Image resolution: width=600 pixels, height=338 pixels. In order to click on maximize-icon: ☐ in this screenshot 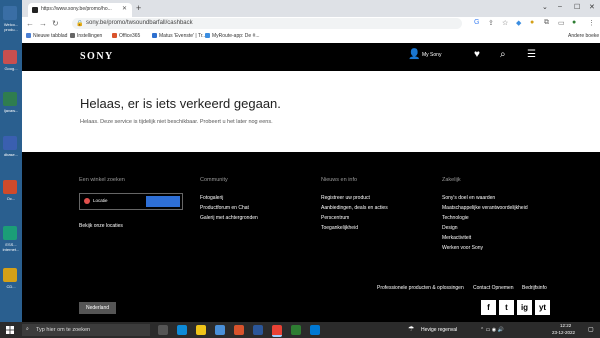, I will do `click(577, 7)`.